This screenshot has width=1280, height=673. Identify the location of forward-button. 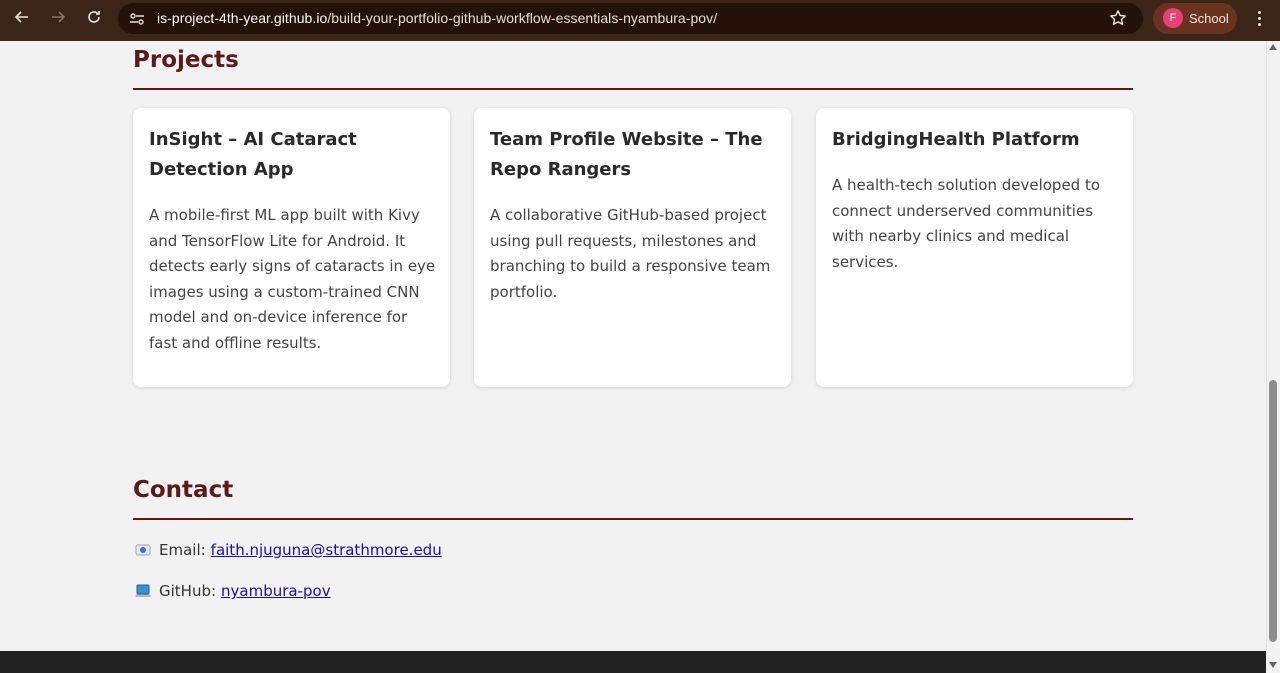
(58, 17).